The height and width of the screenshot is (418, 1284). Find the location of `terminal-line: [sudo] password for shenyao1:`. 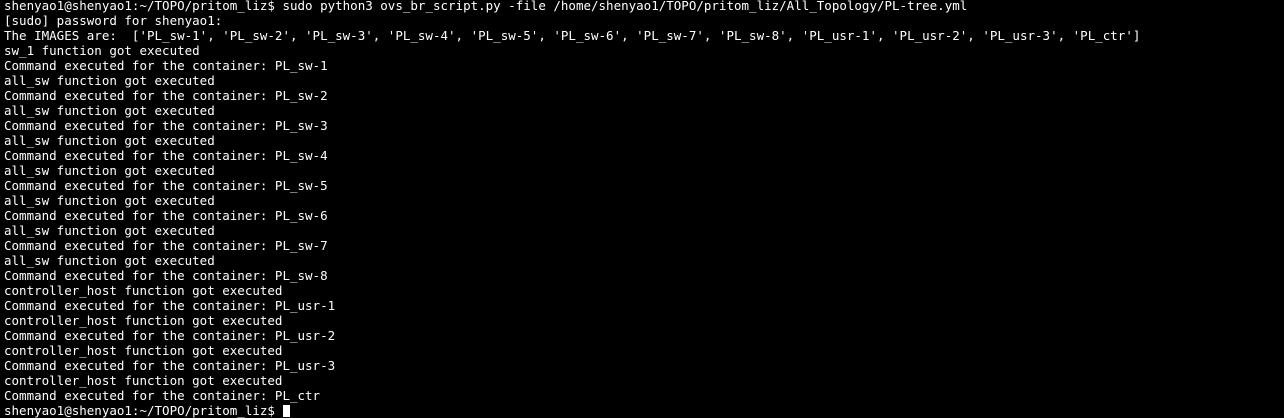

terminal-line: [sudo] password for shenyao1: is located at coordinates (113, 20).